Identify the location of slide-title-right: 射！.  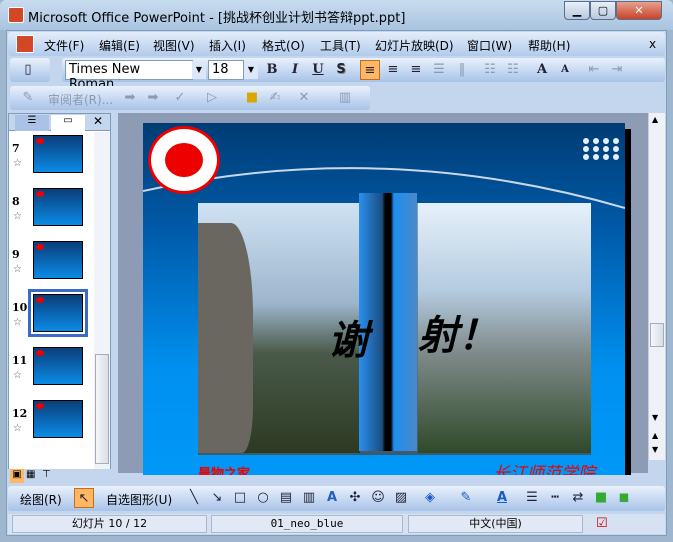
(458, 336).